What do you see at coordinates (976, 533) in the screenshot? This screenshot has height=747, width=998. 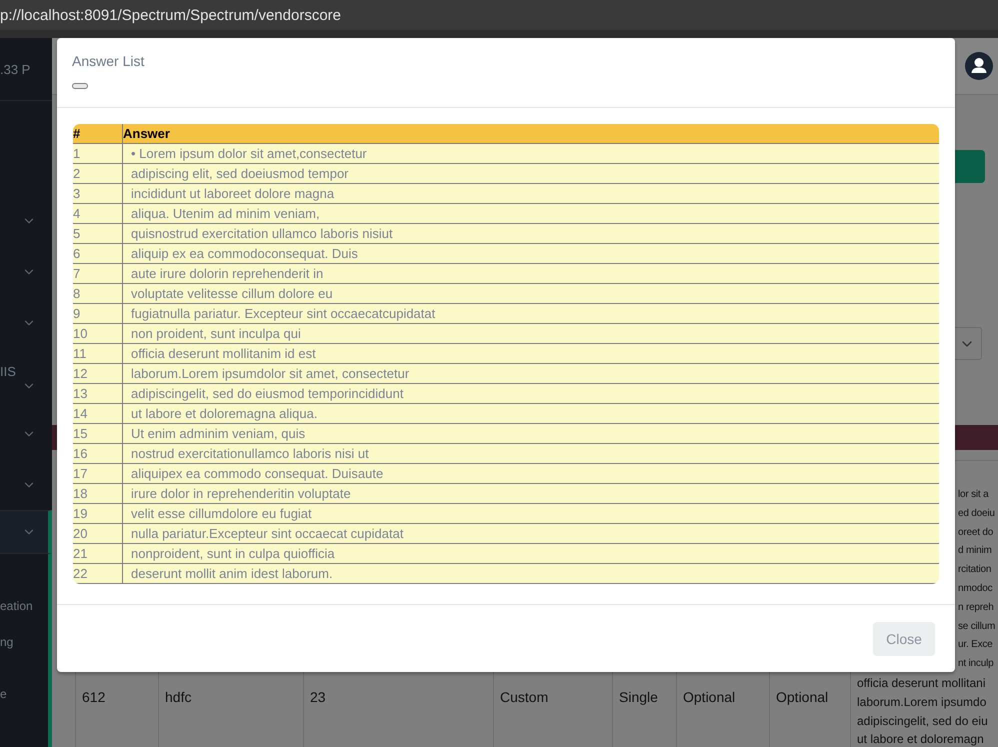 I see `cell-text-line: oreet do` at bounding box center [976, 533].